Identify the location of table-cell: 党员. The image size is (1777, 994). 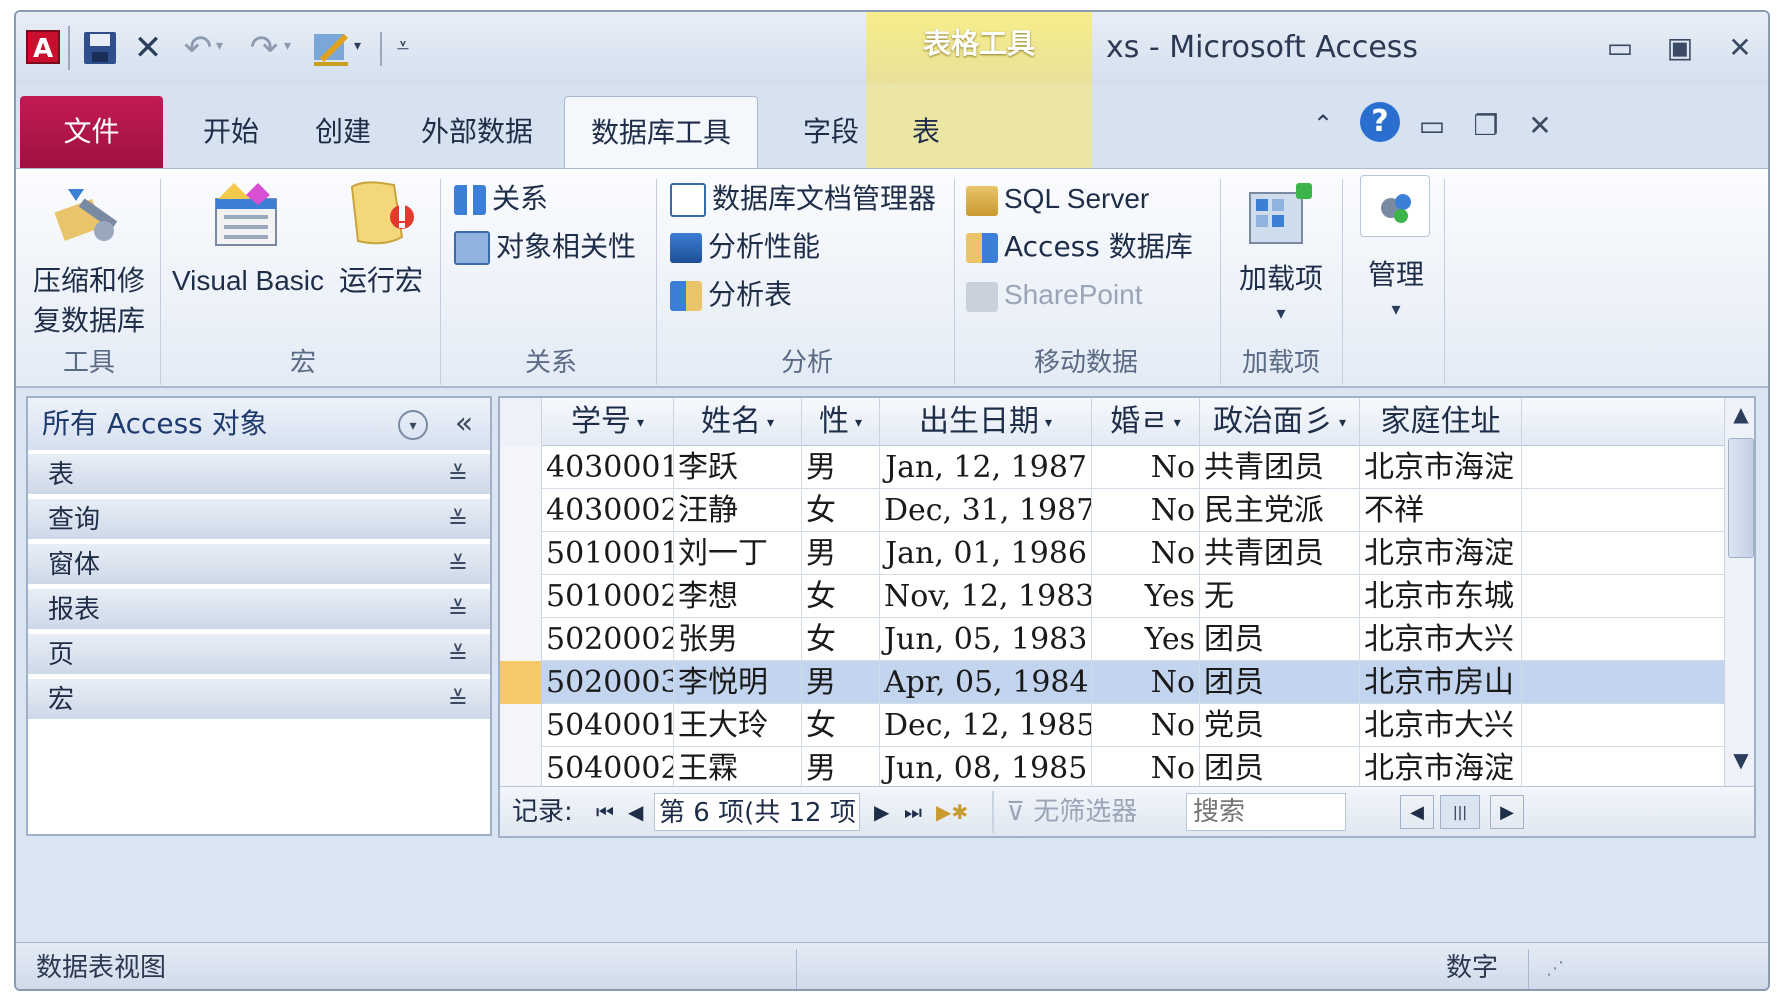
(1280, 725).